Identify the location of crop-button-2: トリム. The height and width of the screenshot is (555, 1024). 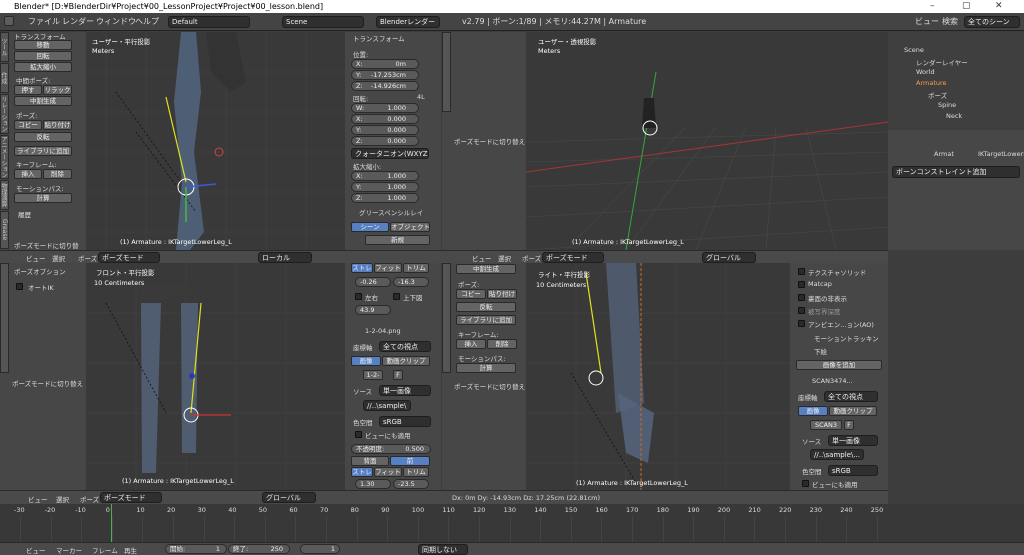
(416, 472).